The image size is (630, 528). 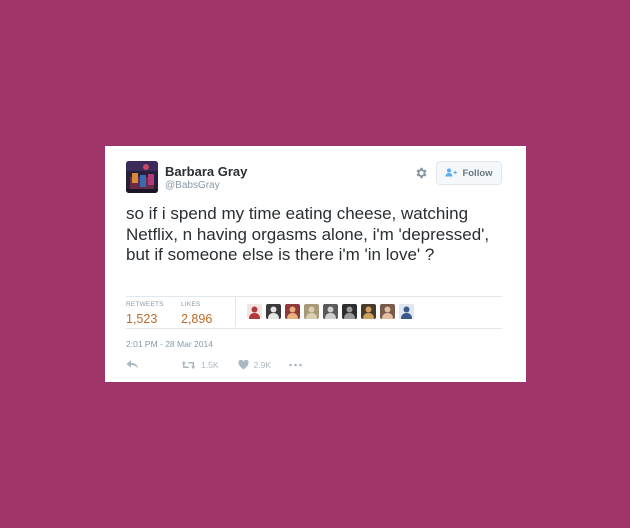 I want to click on likes-label: LIKES, so click(x=191, y=304).